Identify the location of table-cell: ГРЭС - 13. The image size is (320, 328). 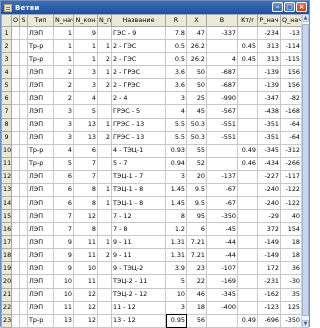
(138, 124).